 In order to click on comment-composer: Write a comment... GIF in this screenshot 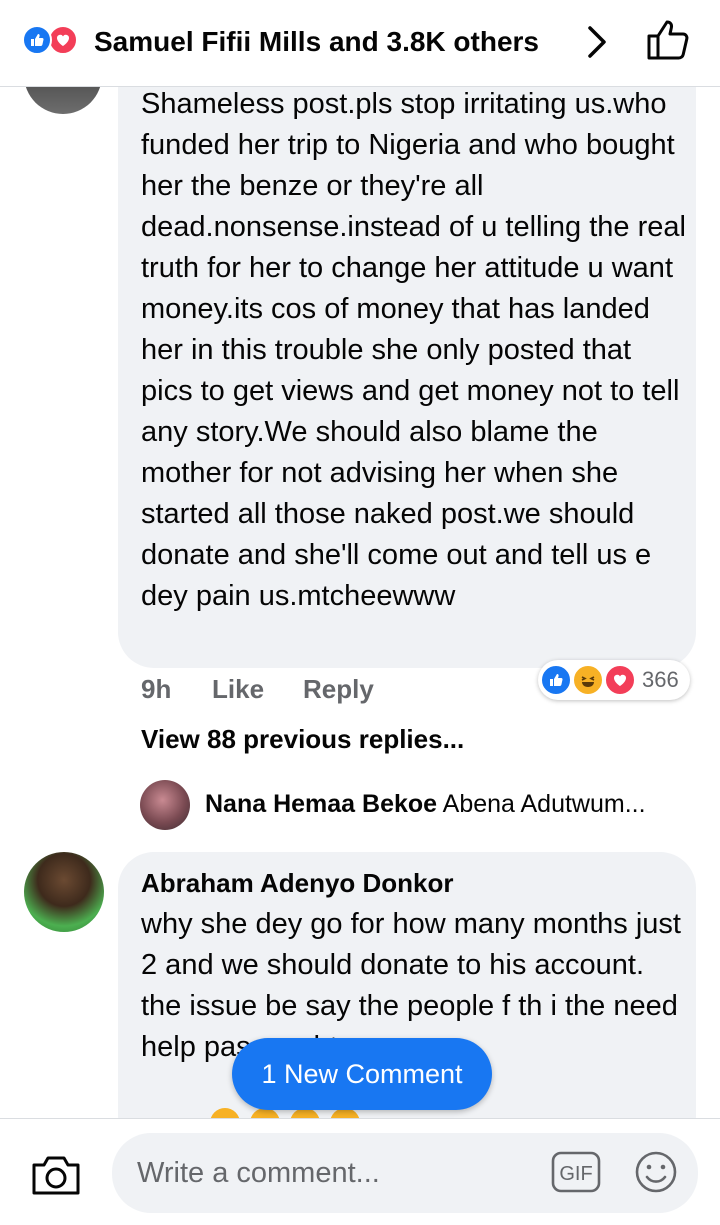, I will do `click(360, 1171)`.